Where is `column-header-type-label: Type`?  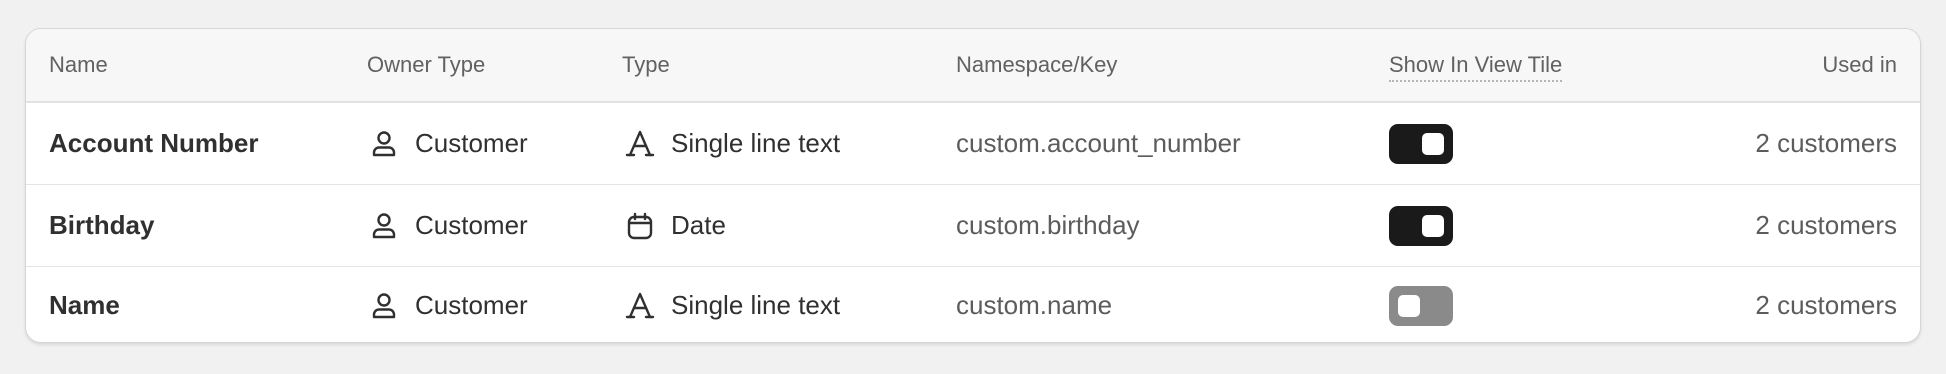 column-header-type-label: Type is located at coordinates (646, 64).